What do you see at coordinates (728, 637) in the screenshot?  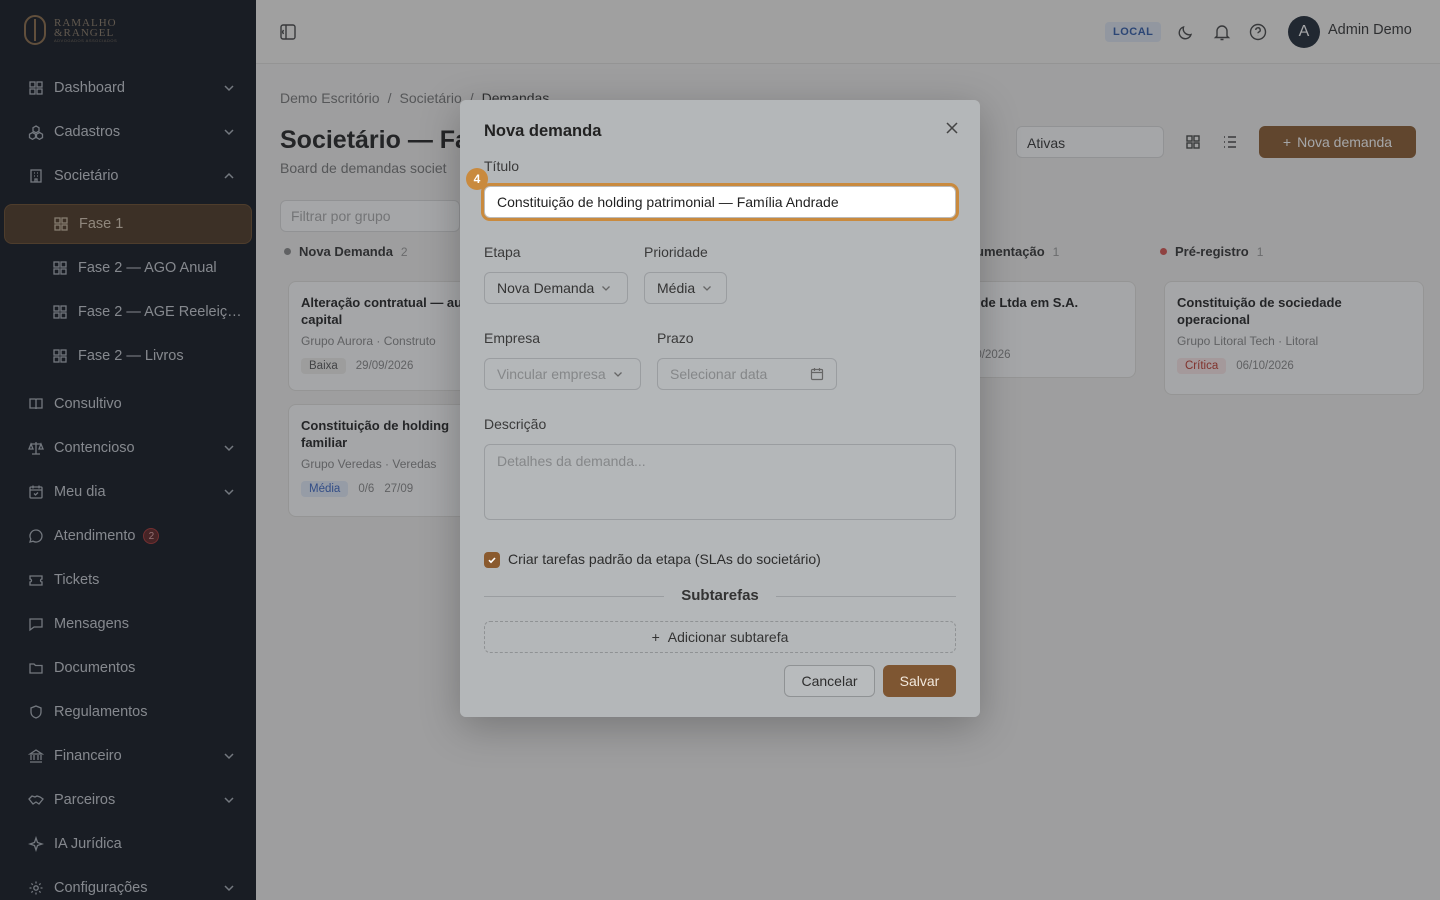 I see `add-subtask-label: Adicionar subtarefa` at bounding box center [728, 637].